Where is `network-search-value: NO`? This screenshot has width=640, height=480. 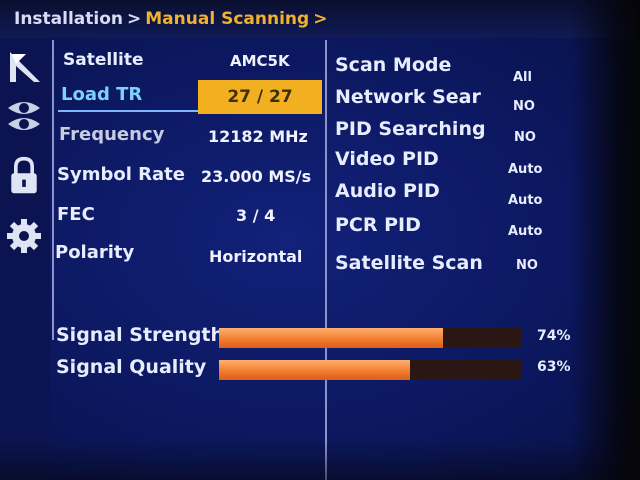 network-search-value: NO is located at coordinates (524, 106).